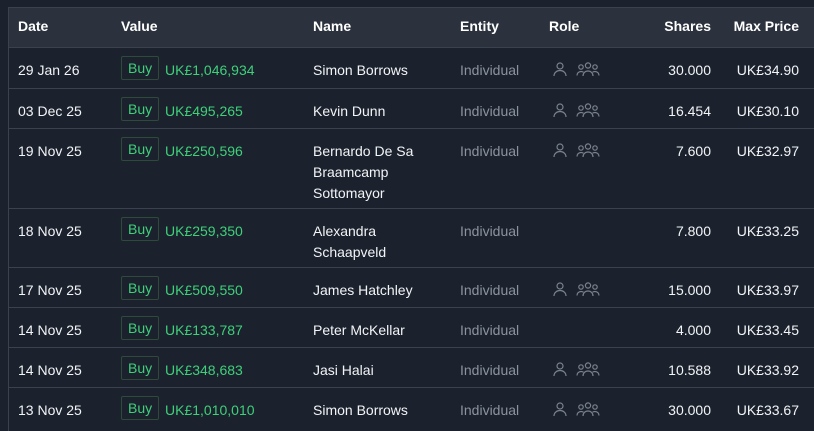  Describe the element at coordinates (767, 410) in the screenshot. I see `row-max-price: UK£33.67` at that location.